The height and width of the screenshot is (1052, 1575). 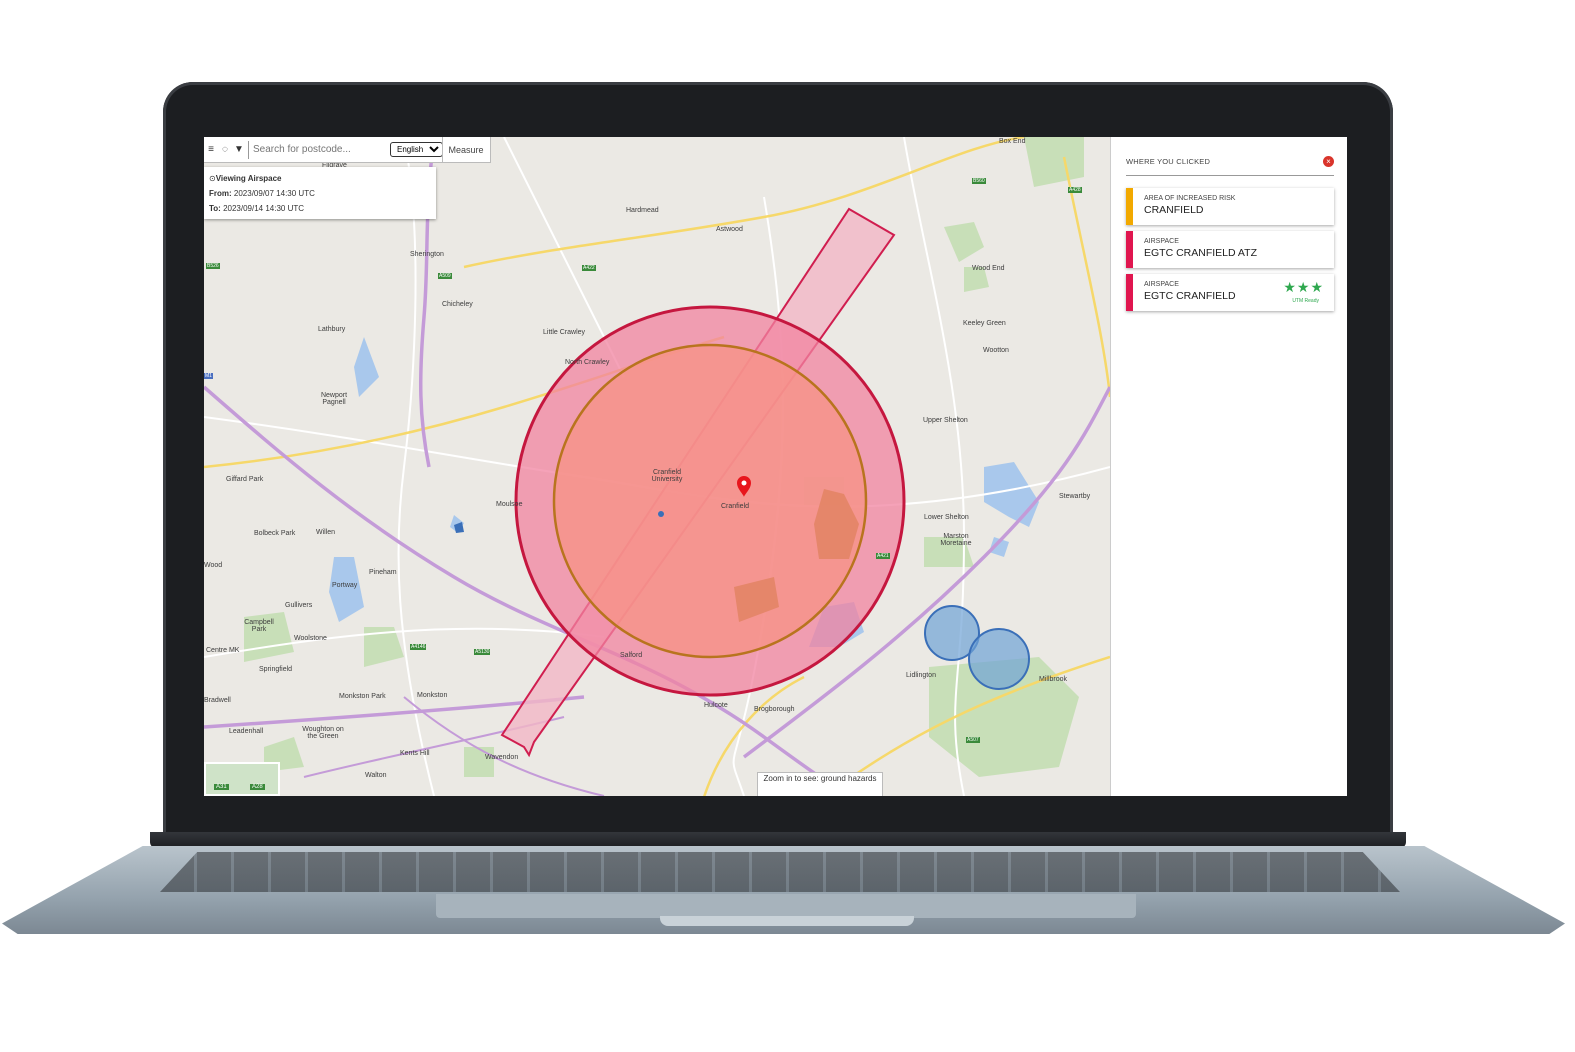 What do you see at coordinates (445, 276) in the screenshot?
I see `road-label: A509` at bounding box center [445, 276].